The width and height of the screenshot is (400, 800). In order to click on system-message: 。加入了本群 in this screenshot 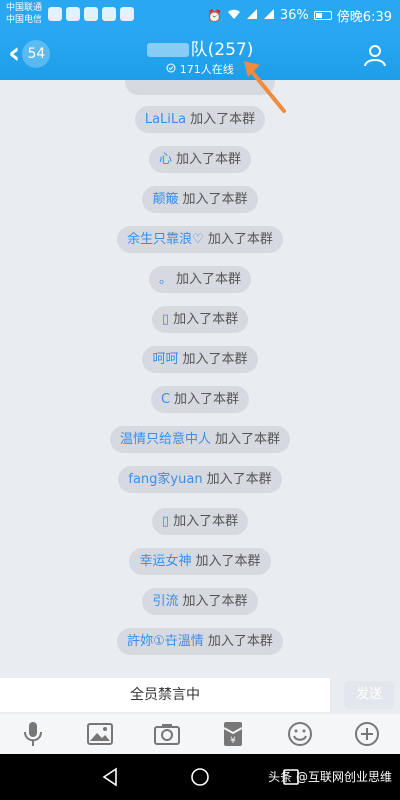, I will do `click(200, 279)`.